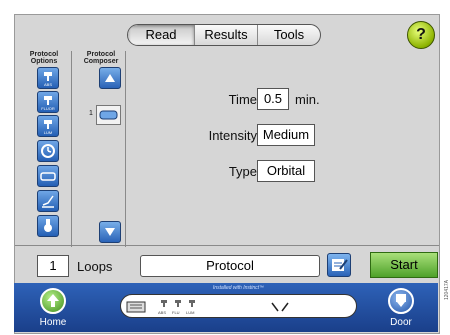  What do you see at coordinates (242, 99) in the screenshot?
I see `time-label: Time` at bounding box center [242, 99].